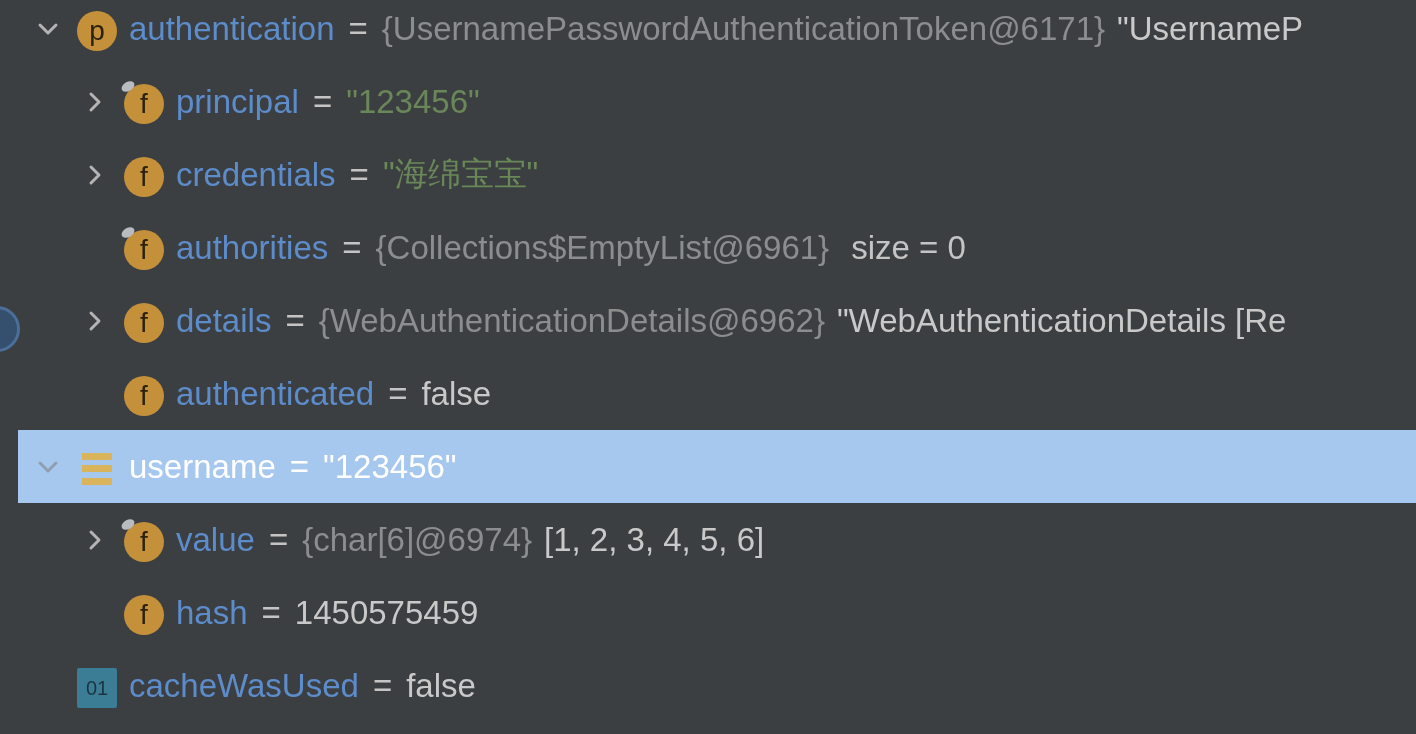 This screenshot has height=734, width=1416. I want to click on type-reference: {char[6]@6974}, so click(417, 539).